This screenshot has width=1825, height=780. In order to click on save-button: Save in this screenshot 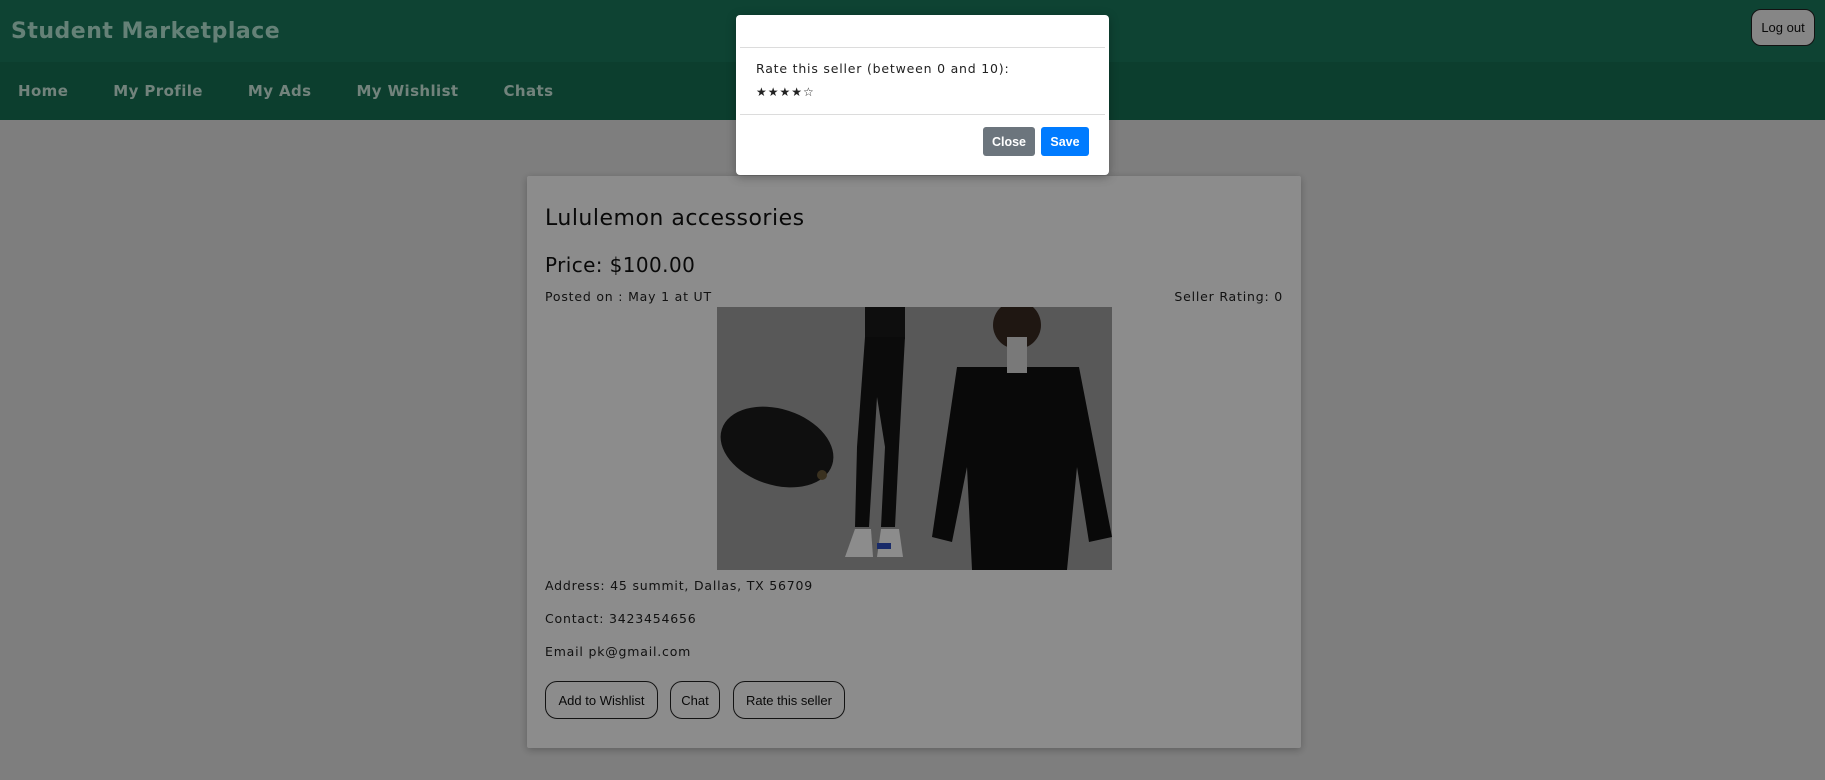, I will do `click(1065, 141)`.